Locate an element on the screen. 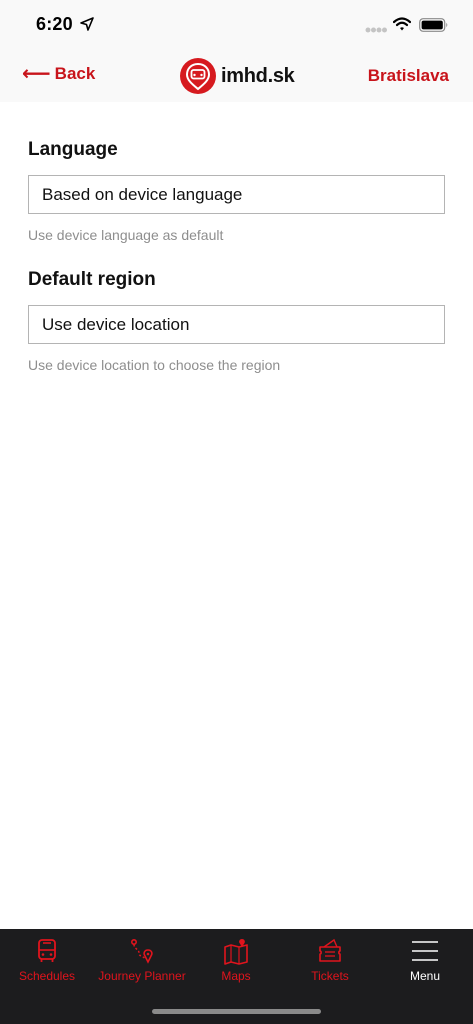 The height and width of the screenshot is (1024, 473). navigation-bar: ⟵ Back imhd.sk Bratislava is located at coordinates (236, 76).